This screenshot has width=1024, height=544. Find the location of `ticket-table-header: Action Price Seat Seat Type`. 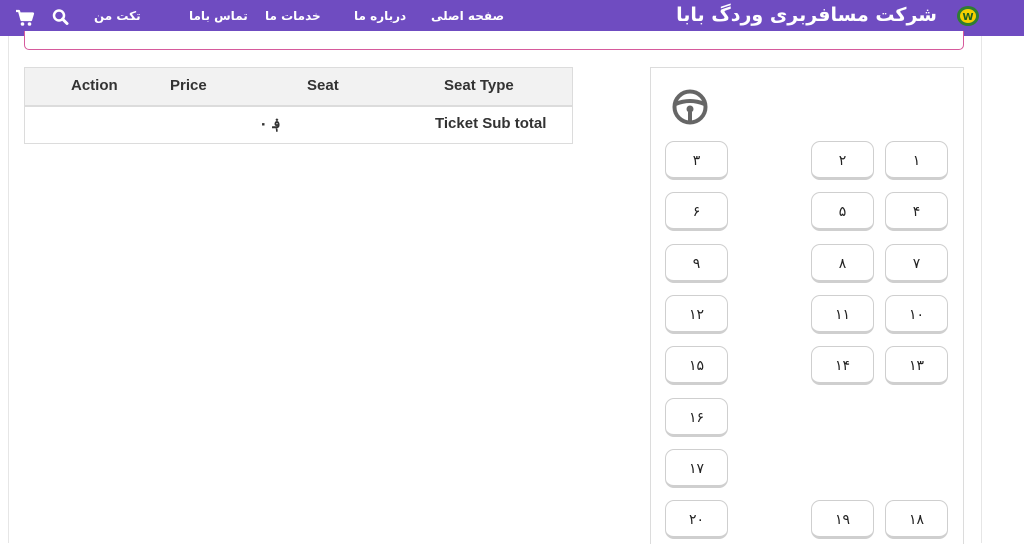

ticket-table-header: Action Price Seat Seat Type is located at coordinates (298, 87).